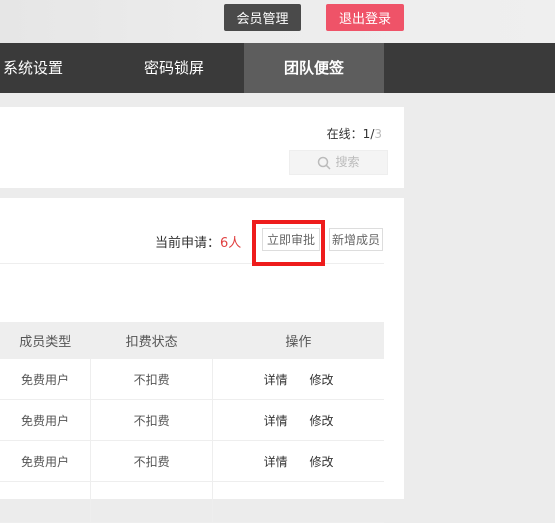 The image size is (555, 523). I want to click on search-label: 搜索, so click(347, 162).